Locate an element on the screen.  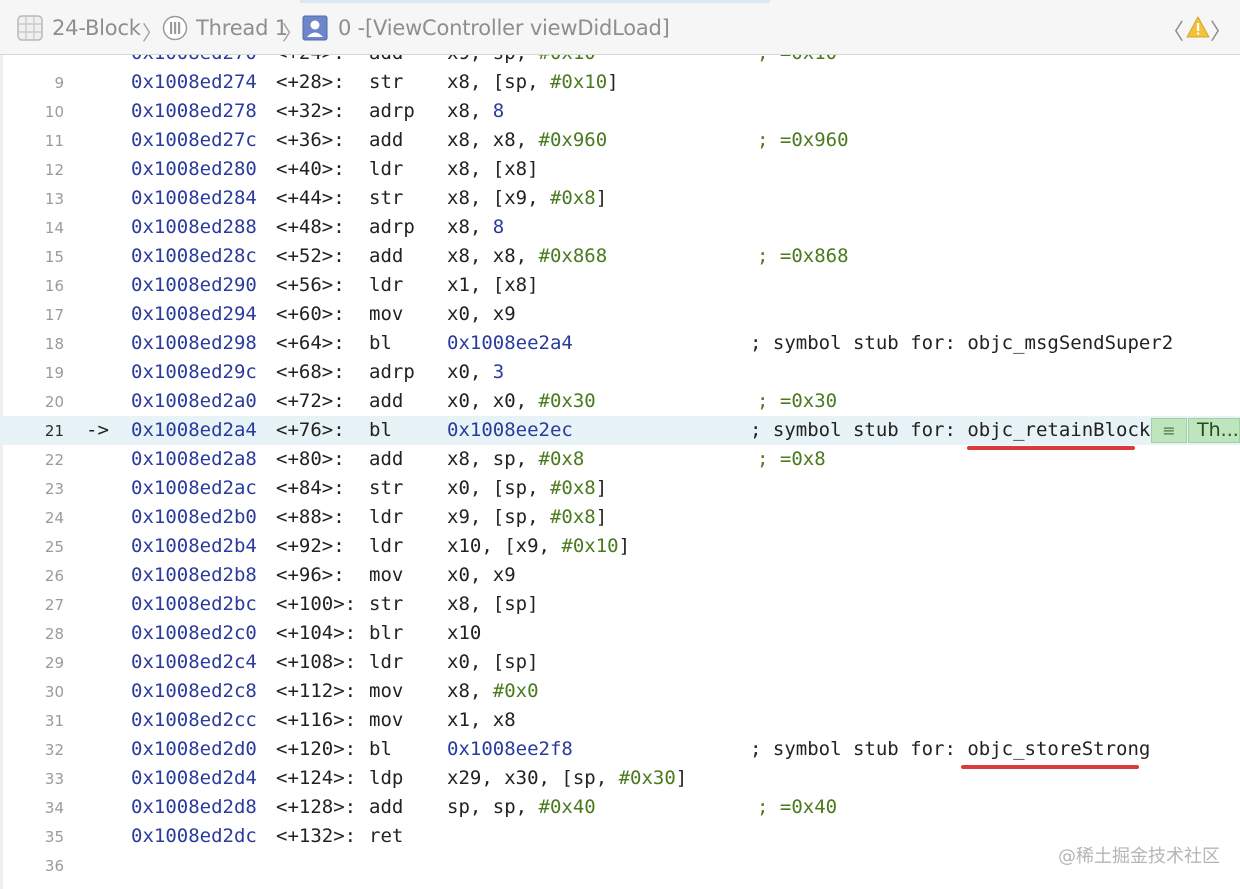
instruction-operands: x1, [x8] is located at coordinates (493, 285).